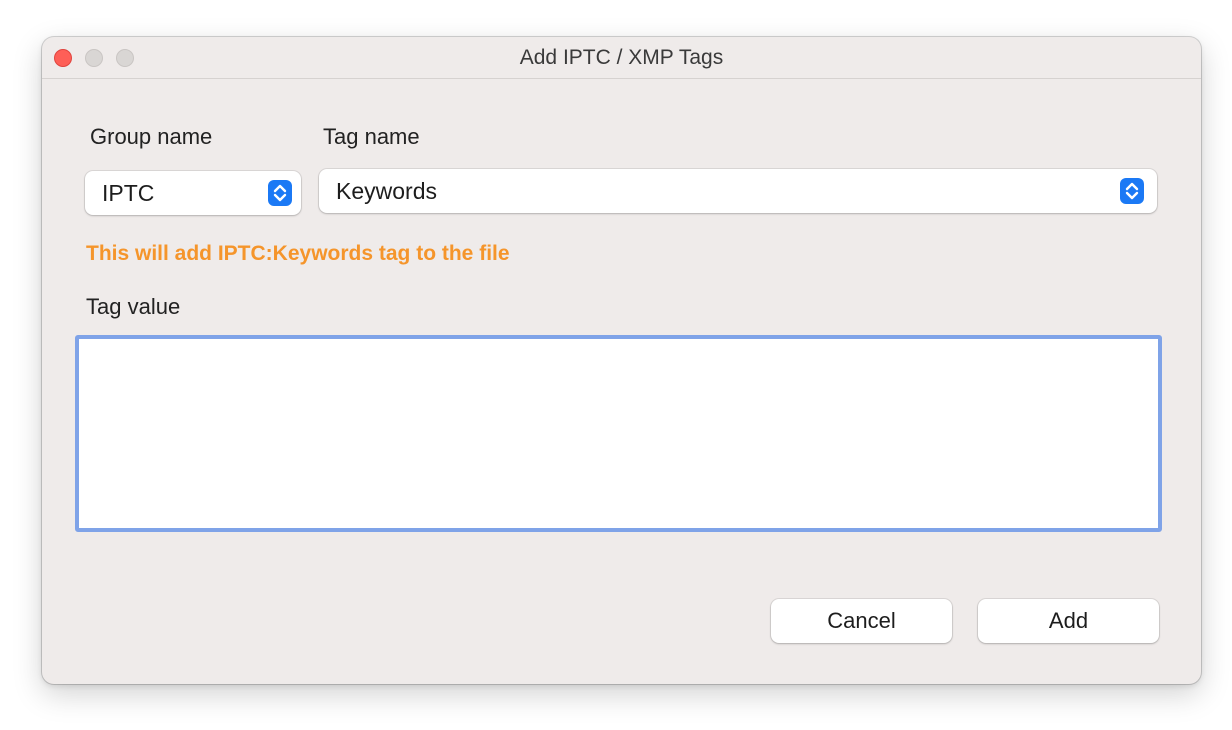 The width and height of the screenshot is (1232, 730). What do you see at coordinates (128, 193) in the screenshot?
I see `group-name-value: IPTC` at bounding box center [128, 193].